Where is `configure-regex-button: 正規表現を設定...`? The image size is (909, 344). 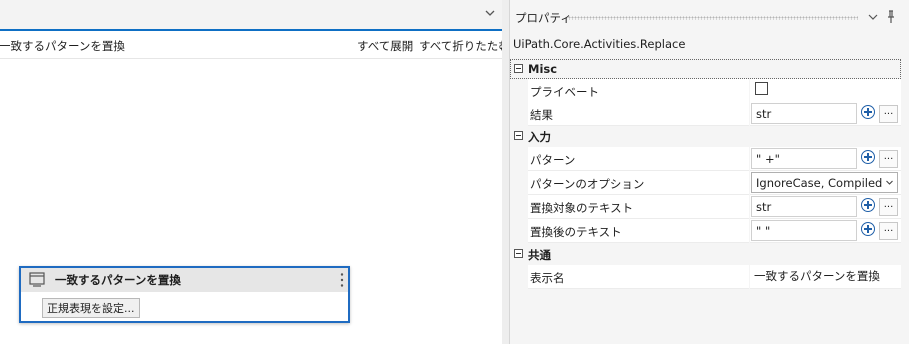 configure-regex-button: 正規表現を設定... is located at coordinates (91, 308).